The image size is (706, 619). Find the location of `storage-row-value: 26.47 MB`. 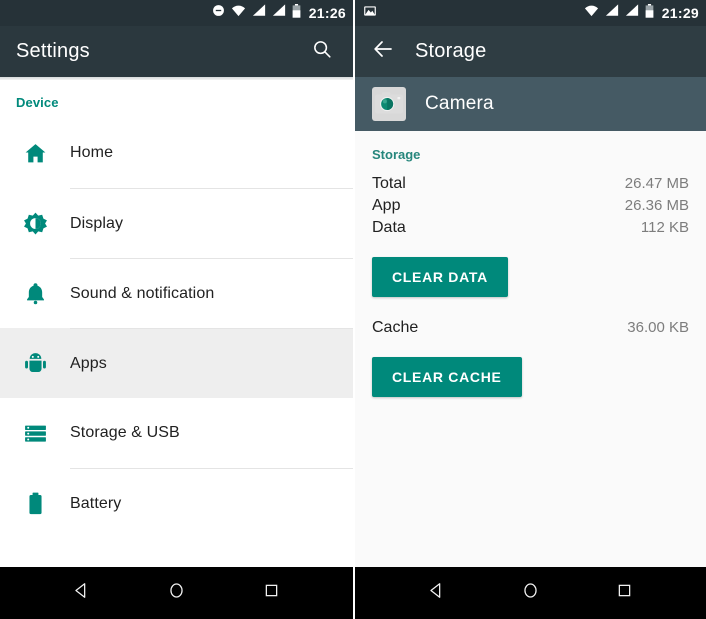

storage-row-value: 26.47 MB is located at coordinates (656, 183).